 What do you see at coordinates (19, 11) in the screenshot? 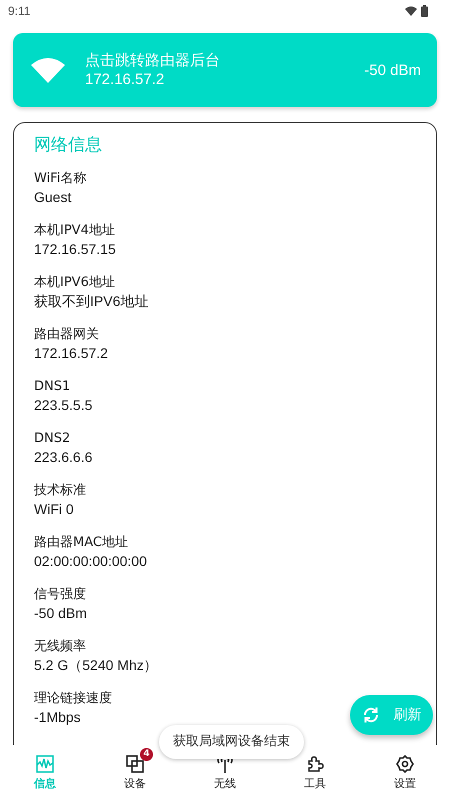
I see `clock-time: 9:11` at bounding box center [19, 11].